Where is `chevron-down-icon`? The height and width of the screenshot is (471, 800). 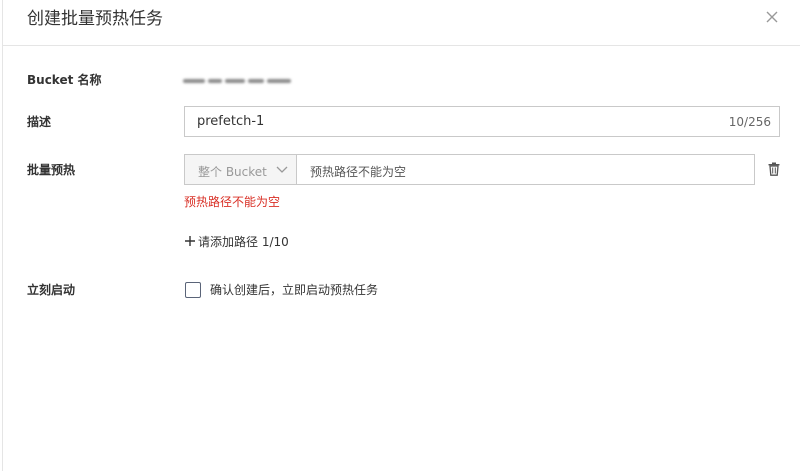 chevron-down-icon is located at coordinates (282, 169).